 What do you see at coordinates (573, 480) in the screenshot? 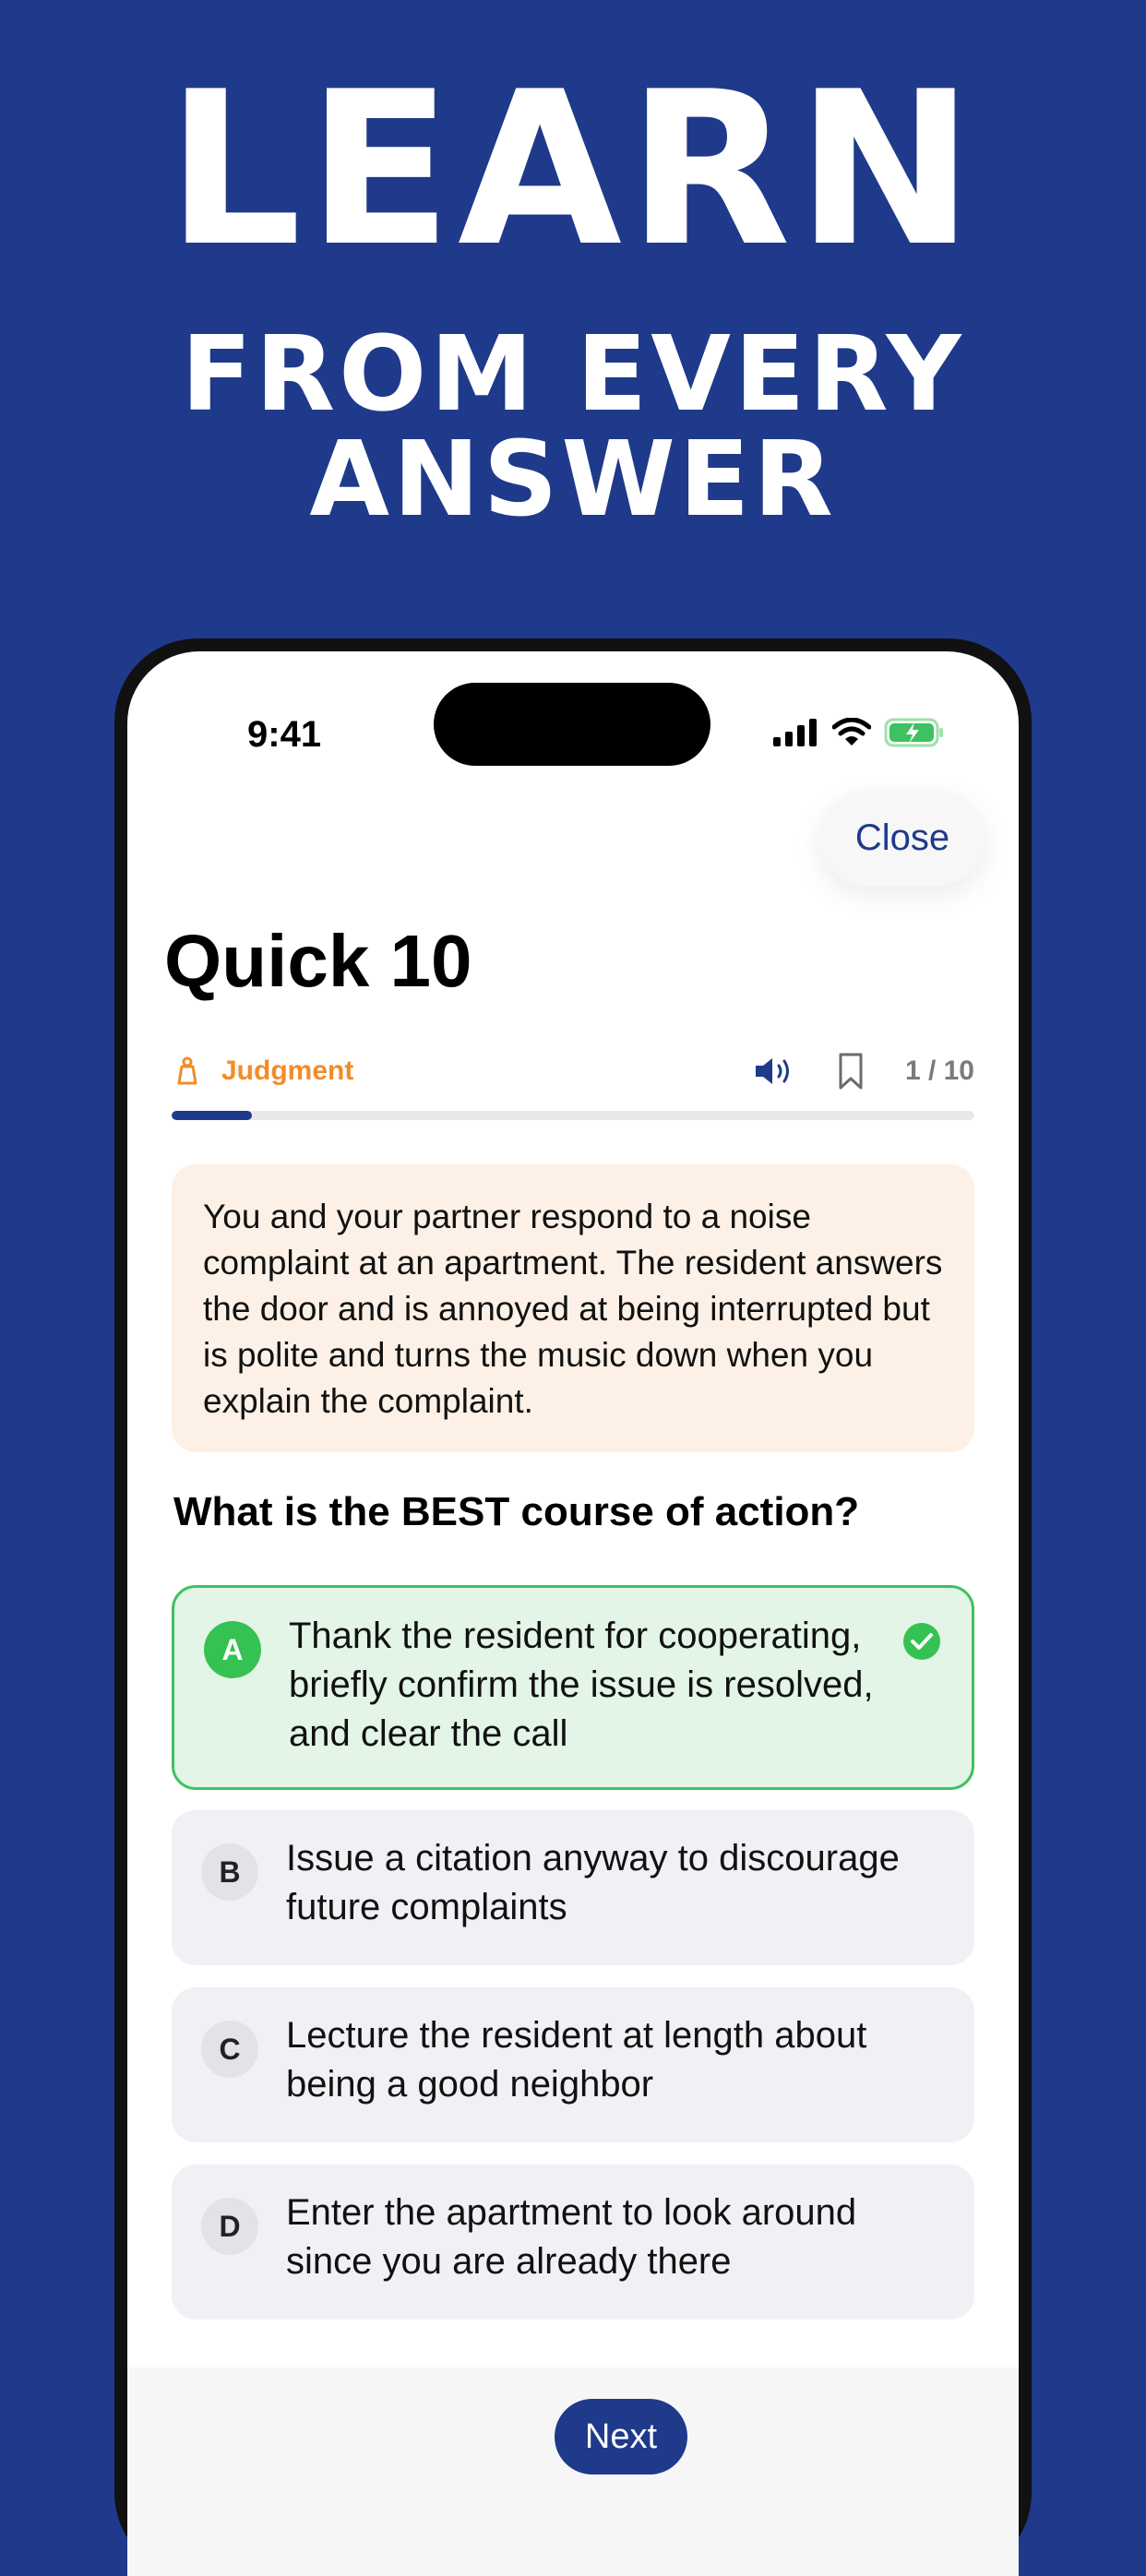
I see `headline-answer: ANSWER` at bounding box center [573, 480].